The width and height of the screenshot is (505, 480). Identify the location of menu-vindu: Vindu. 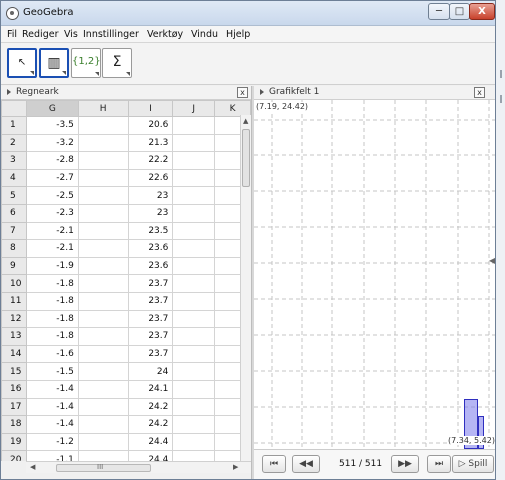
(204, 34).